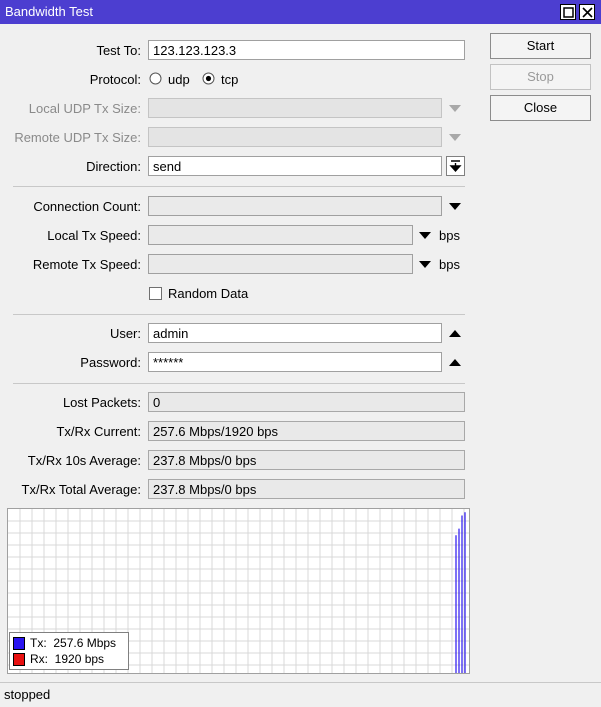 Image resolution: width=601 pixels, height=707 pixels. What do you see at coordinates (39, 659) in the screenshot?
I see `legend-rx-name: Rx:` at bounding box center [39, 659].